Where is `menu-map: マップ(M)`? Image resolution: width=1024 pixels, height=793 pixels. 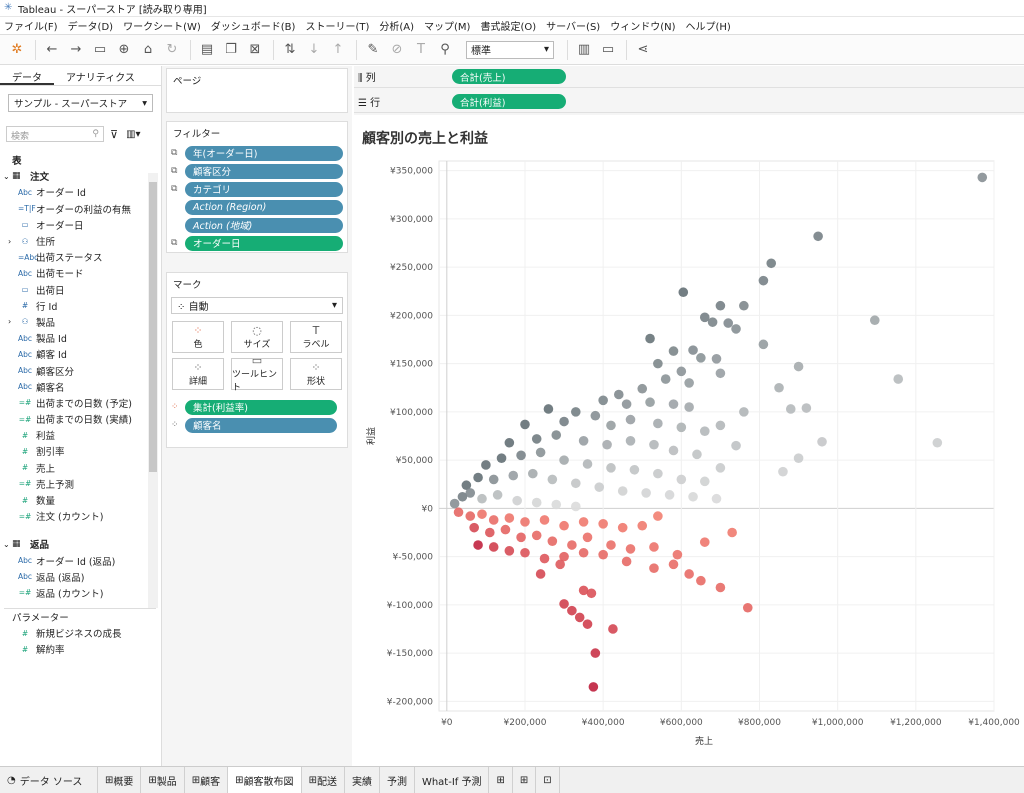 menu-map: マップ(M) is located at coordinates (447, 25).